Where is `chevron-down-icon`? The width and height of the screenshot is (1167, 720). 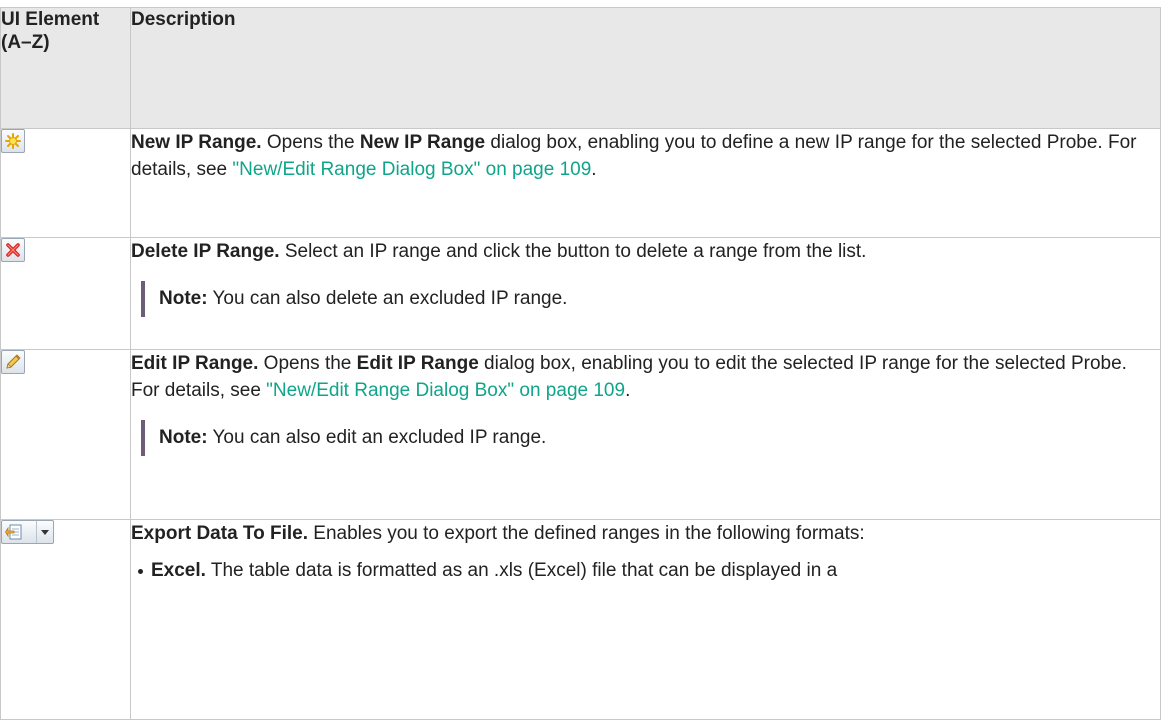 chevron-down-icon is located at coordinates (44, 532).